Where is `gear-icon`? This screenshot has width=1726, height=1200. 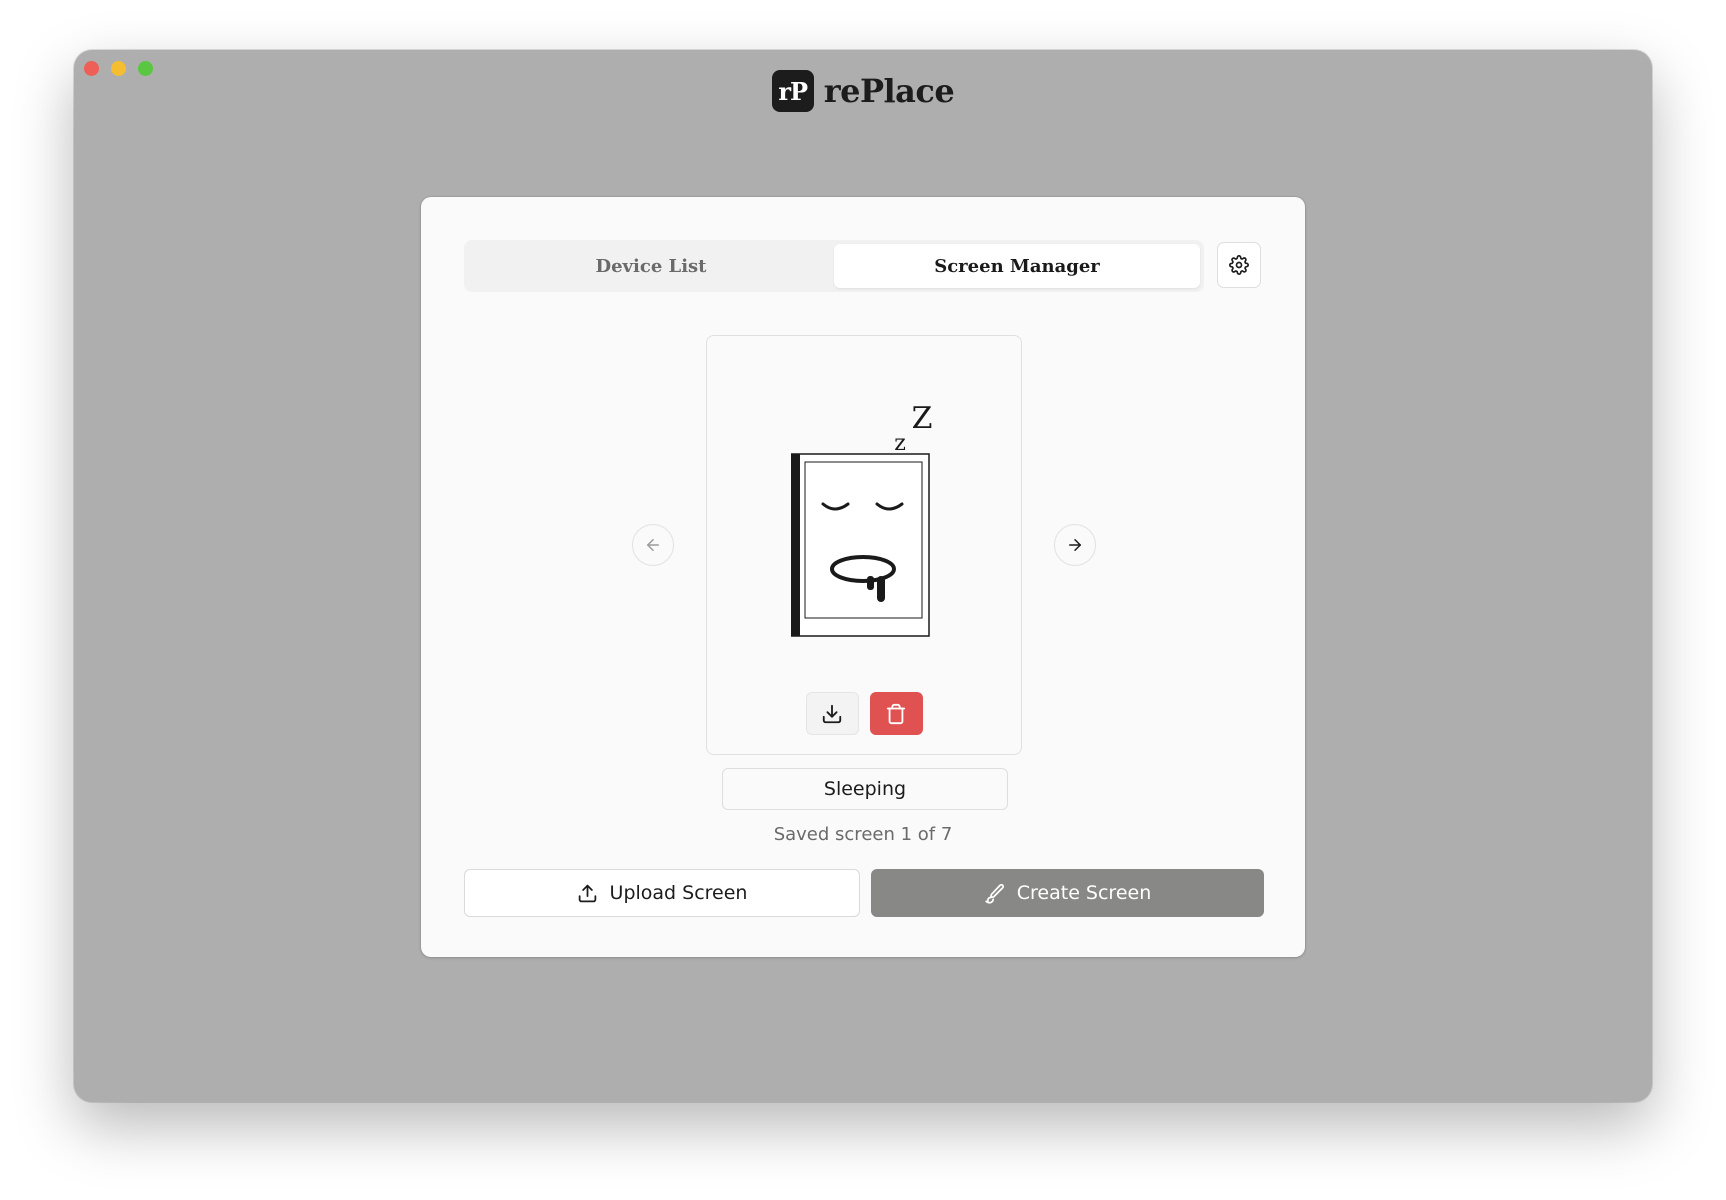
gear-icon is located at coordinates (1239, 265).